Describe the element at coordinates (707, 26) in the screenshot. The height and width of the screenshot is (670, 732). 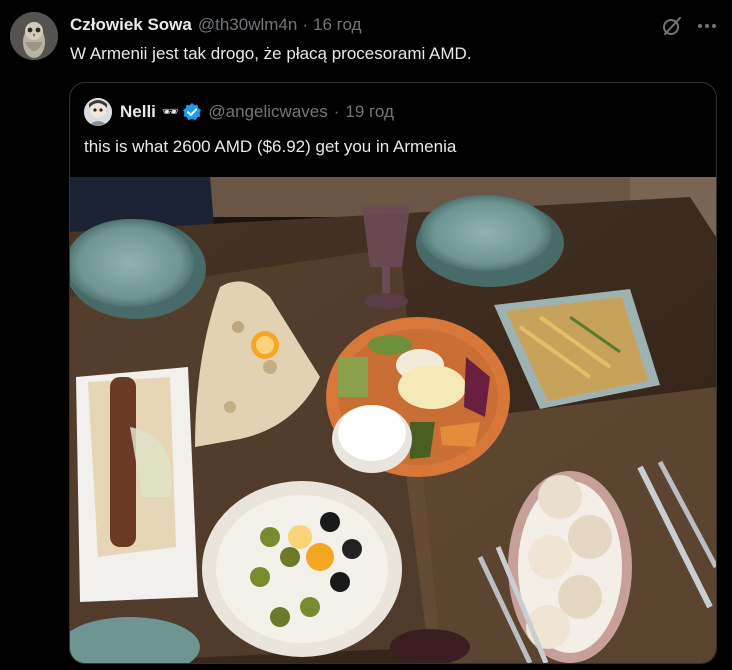
I see `more-icon` at that location.